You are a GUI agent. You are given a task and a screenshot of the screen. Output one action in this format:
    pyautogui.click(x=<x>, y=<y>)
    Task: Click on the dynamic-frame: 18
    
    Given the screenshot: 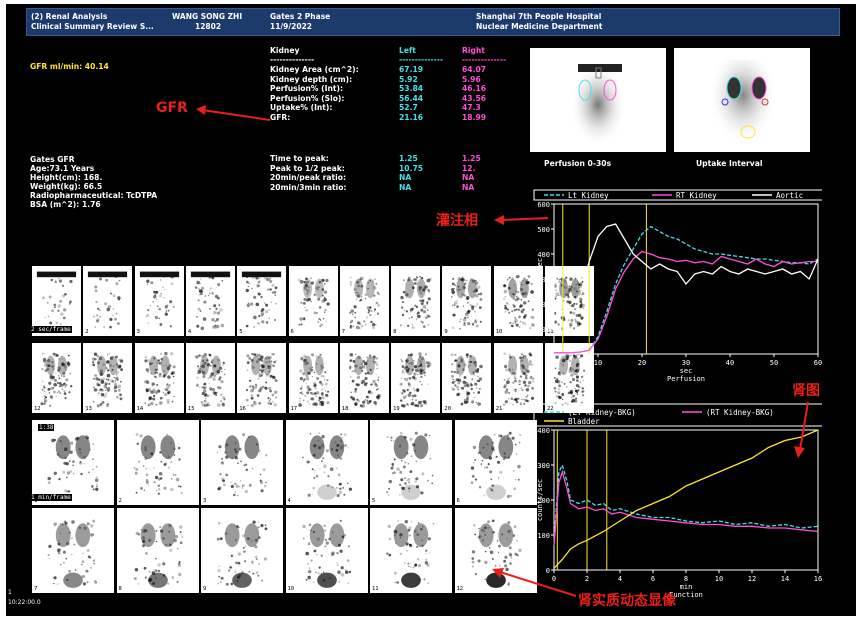 What is the action you would take?
    pyautogui.click(x=364, y=378)
    